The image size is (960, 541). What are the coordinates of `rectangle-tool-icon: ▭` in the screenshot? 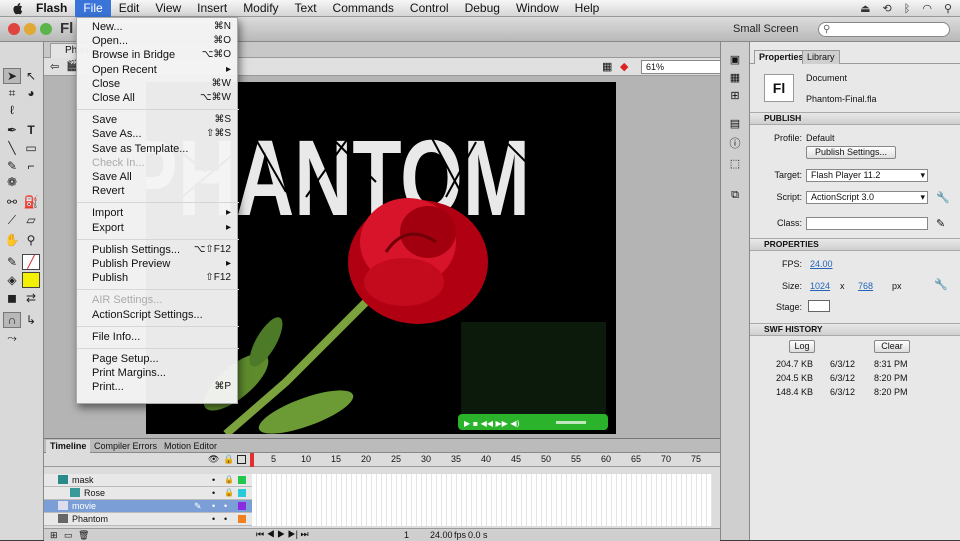 It's located at (31, 148).